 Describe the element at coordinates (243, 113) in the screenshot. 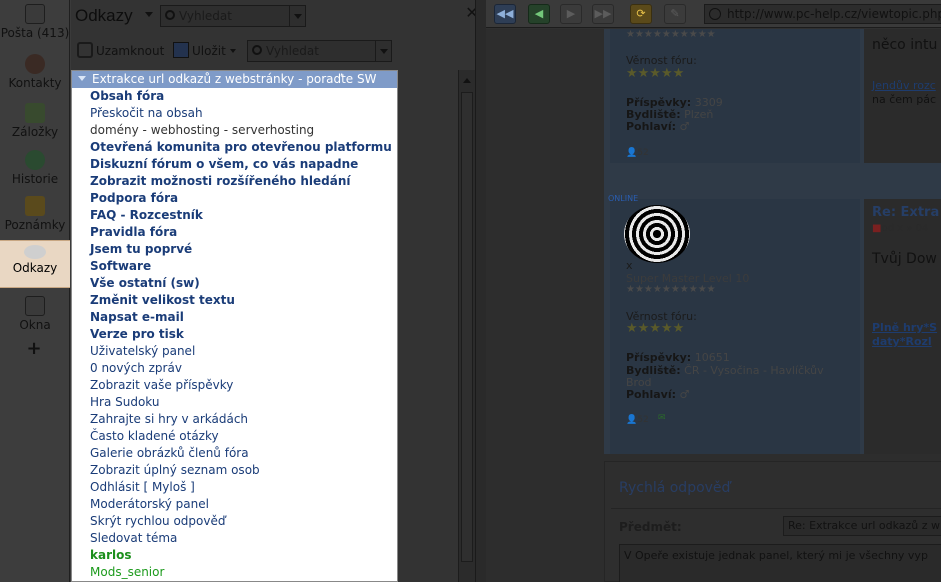

I see `list-item: Přeskočit na obsah` at that location.